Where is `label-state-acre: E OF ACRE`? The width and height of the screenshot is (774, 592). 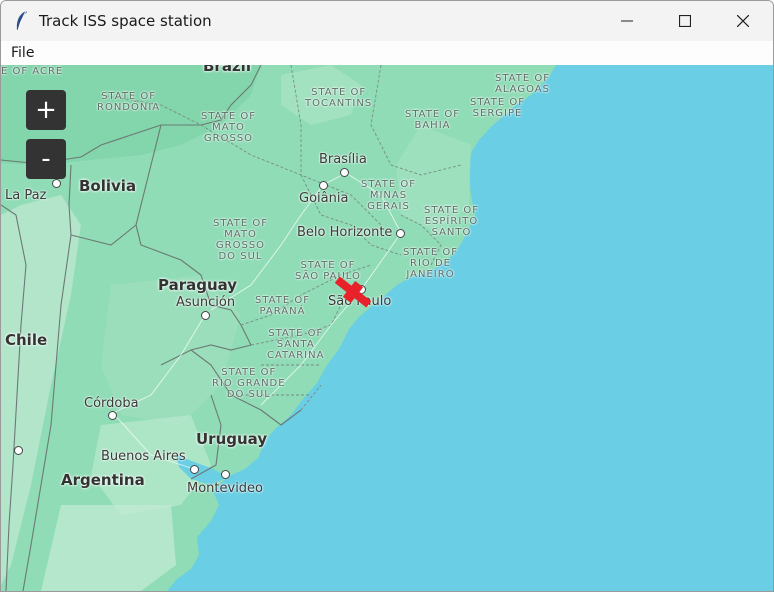
label-state-acre: E OF ACRE is located at coordinates (32, 71).